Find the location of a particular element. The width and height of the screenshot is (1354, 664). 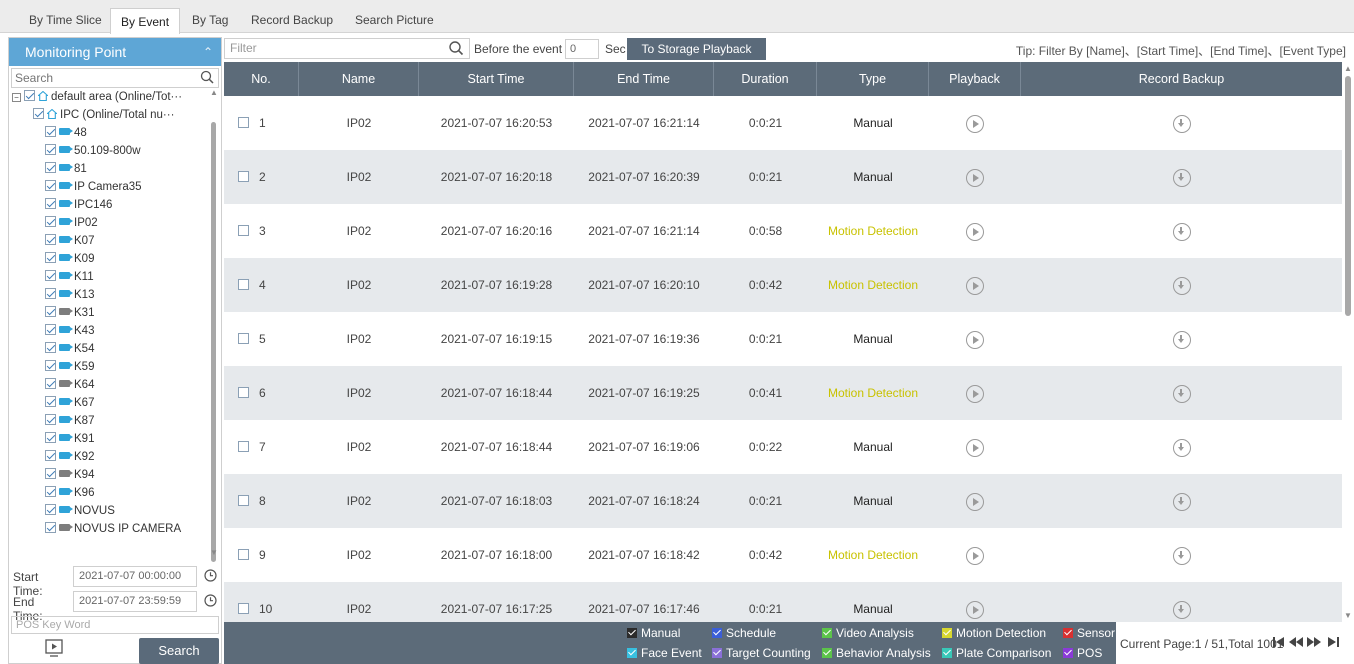

tree-search-input is located at coordinates (102, 78).